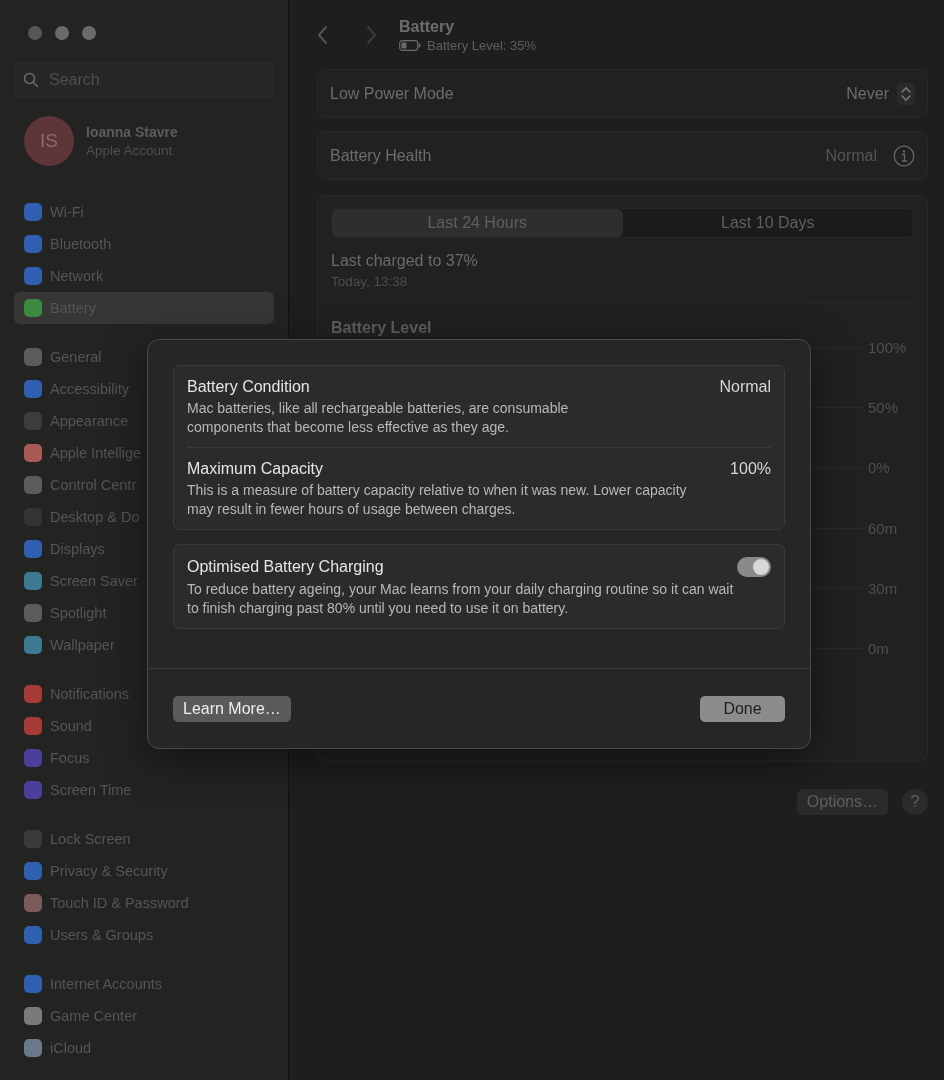 Image resolution: width=944 pixels, height=1080 pixels. What do you see at coordinates (405, 261) in the screenshot?
I see `last-charged-text: Last charged to 37%` at bounding box center [405, 261].